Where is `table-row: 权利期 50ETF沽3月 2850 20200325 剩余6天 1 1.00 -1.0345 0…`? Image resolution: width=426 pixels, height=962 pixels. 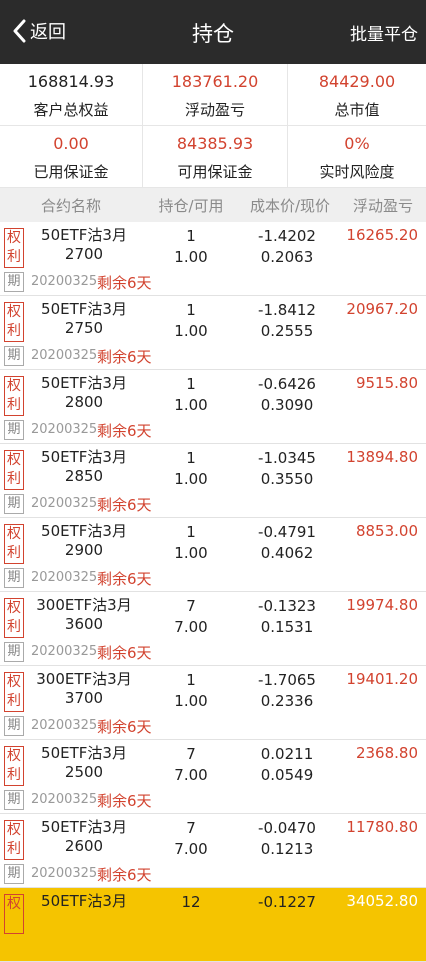
table-row: 权利期 50ETF沽3月 2850 20200325 剩余6天 1 1.00 -1.0345 0… is located at coordinates (213, 481).